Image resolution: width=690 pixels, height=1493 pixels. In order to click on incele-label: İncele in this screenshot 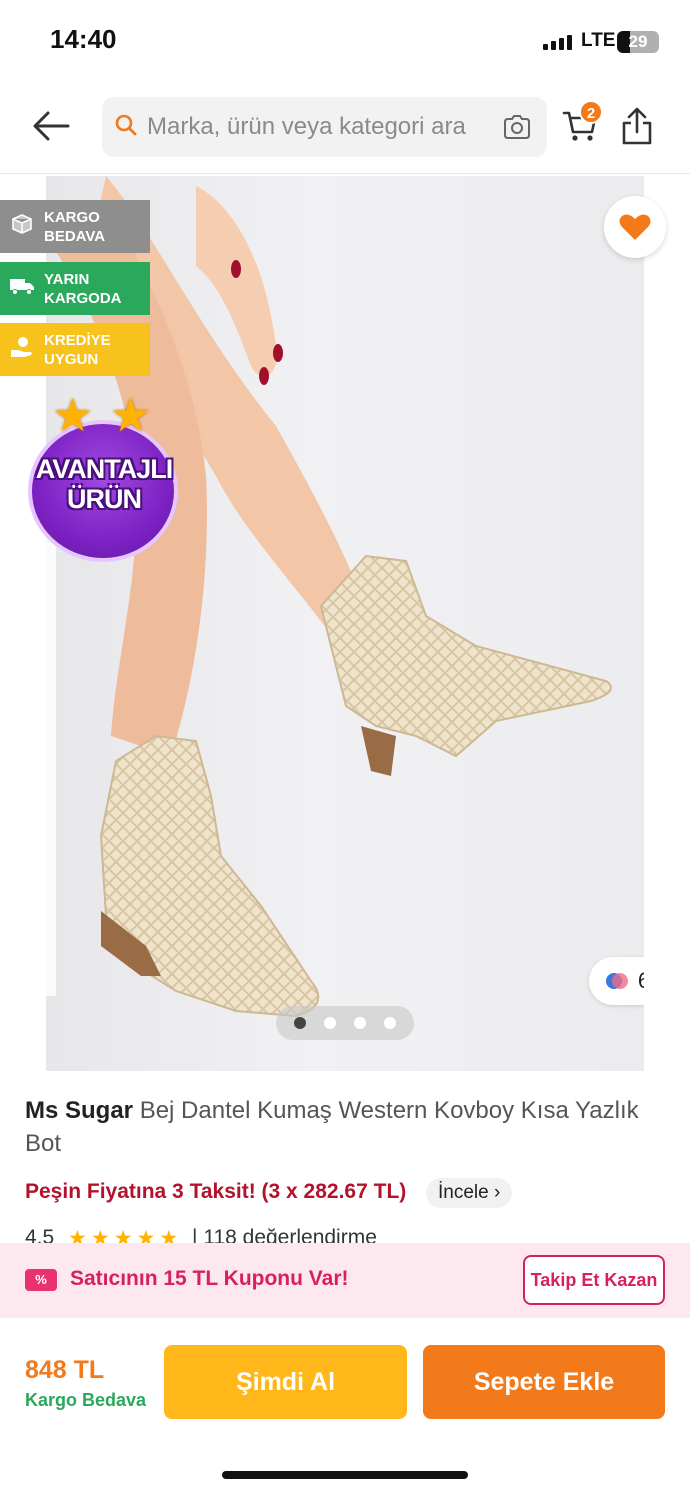, I will do `click(463, 1192)`.